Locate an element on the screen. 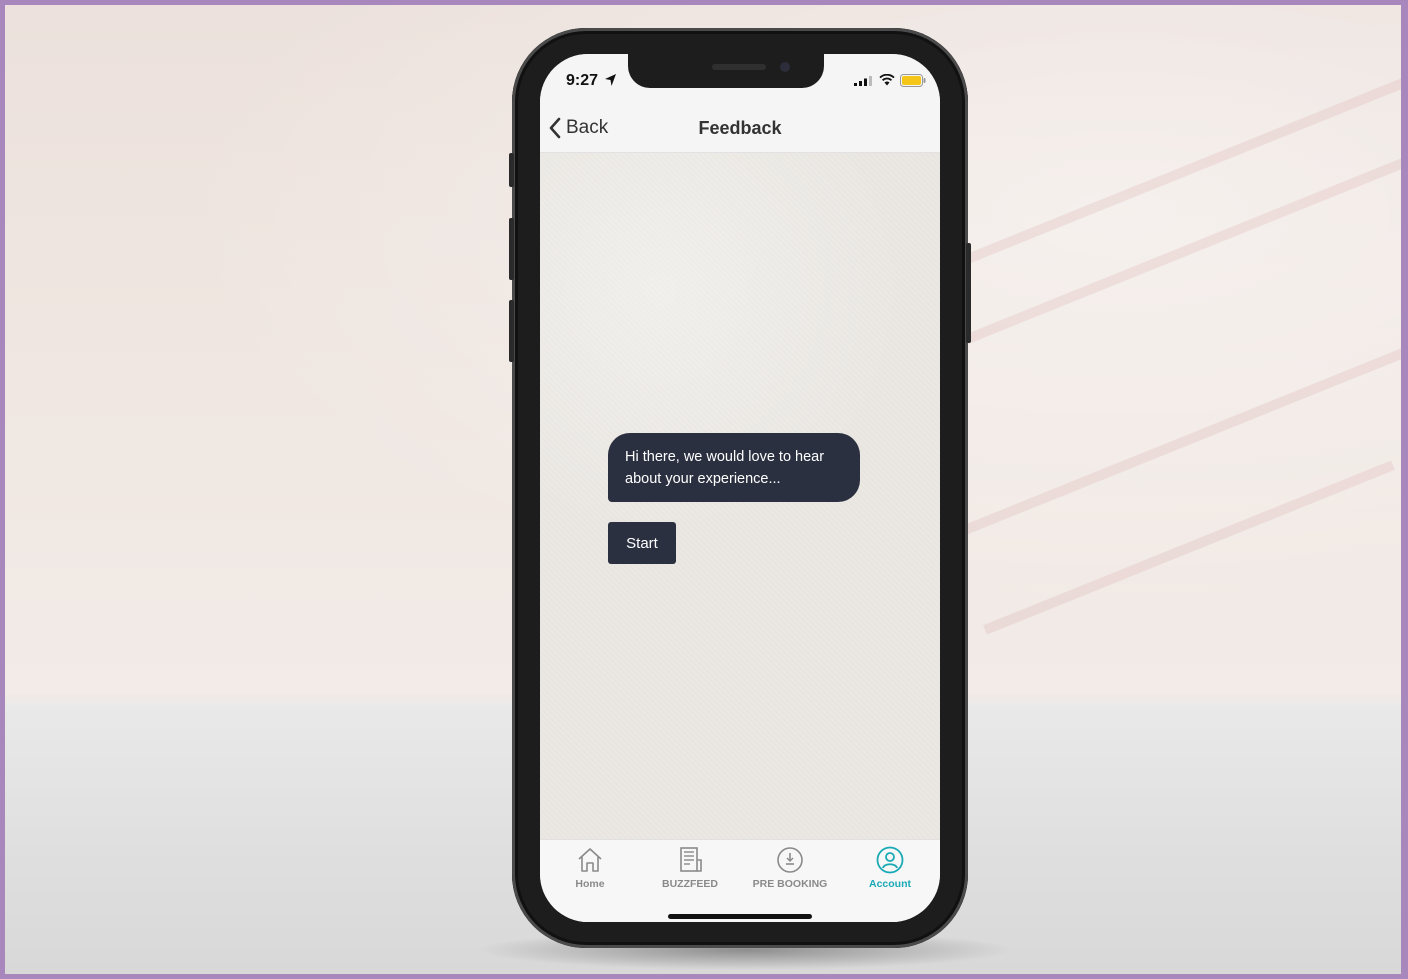 The width and height of the screenshot is (1408, 979). notch is located at coordinates (726, 71).